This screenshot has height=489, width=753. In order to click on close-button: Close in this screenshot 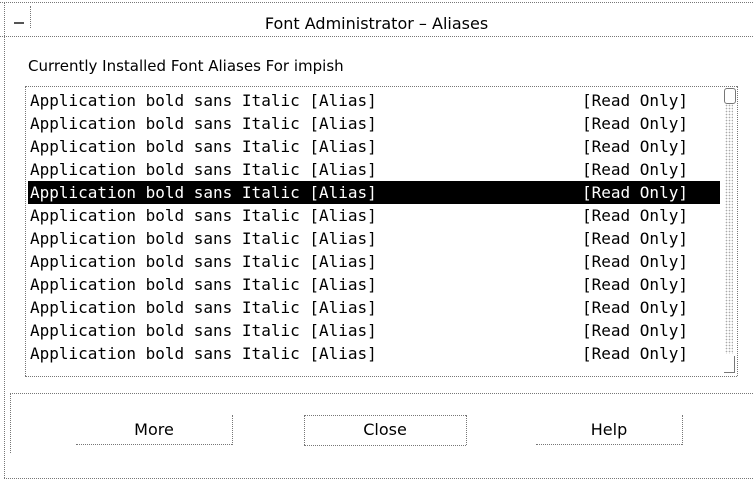, I will do `click(385, 430)`.